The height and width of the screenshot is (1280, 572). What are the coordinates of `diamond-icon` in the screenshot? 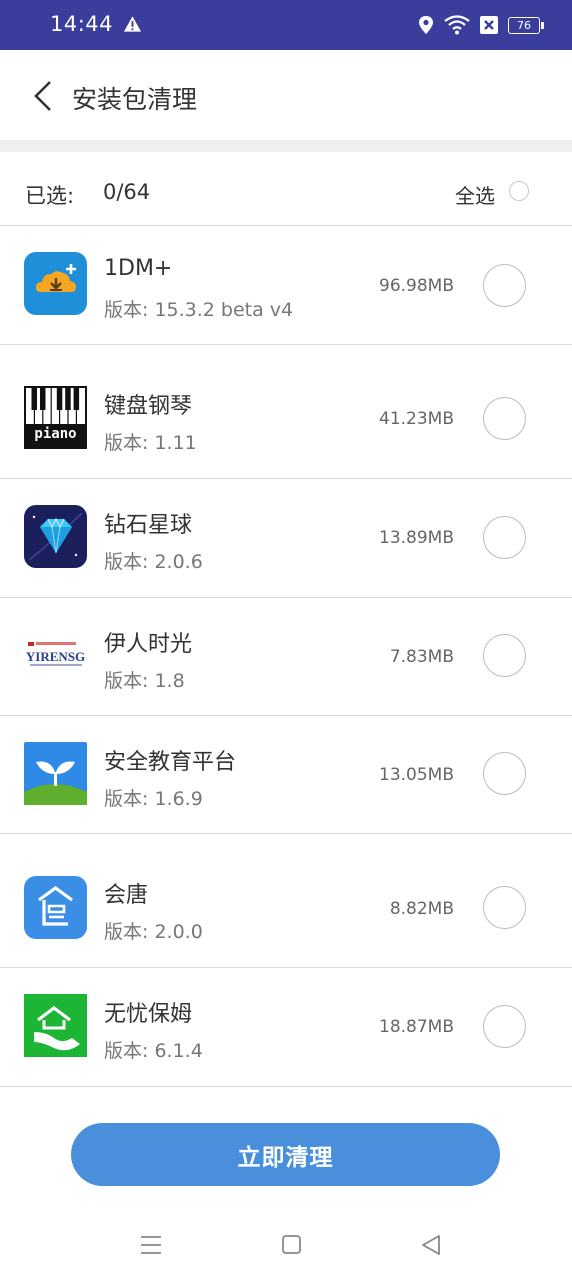 It's located at (55, 536).